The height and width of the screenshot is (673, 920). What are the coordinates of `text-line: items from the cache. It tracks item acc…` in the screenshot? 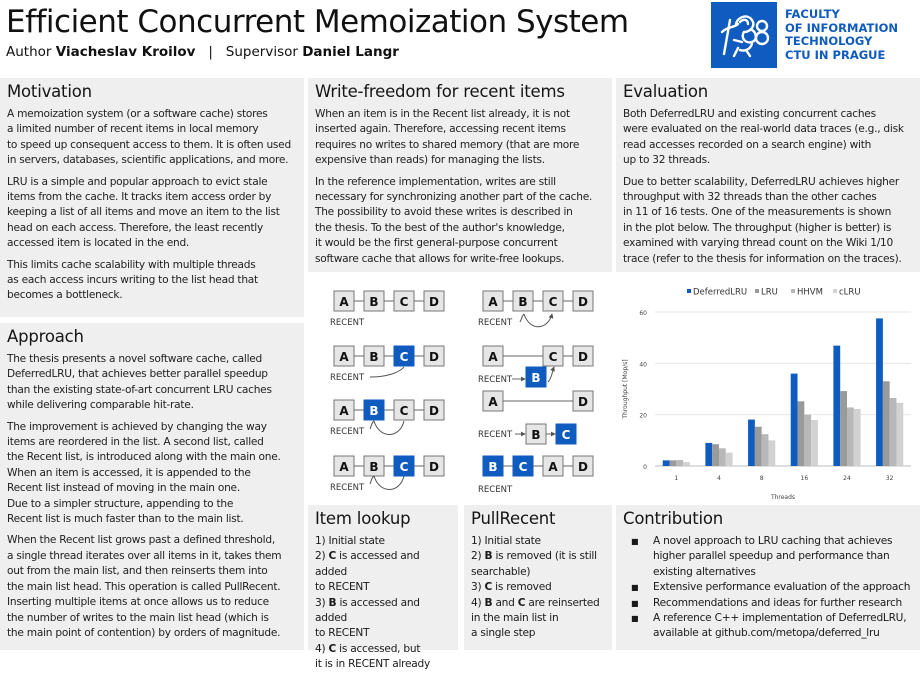 It's located at (139, 197).